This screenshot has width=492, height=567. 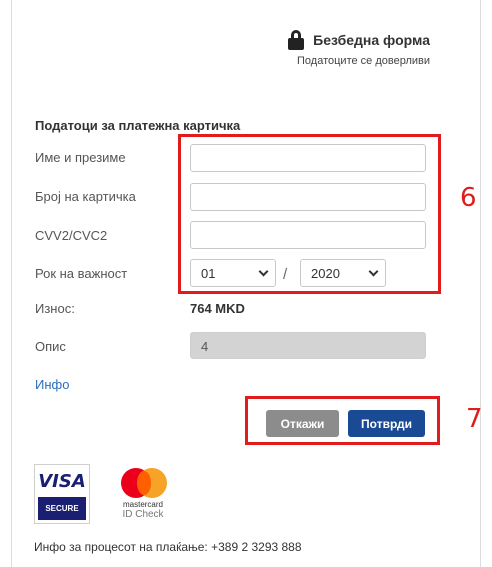 I want to click on lock-icon, so click(x=296, y=40).